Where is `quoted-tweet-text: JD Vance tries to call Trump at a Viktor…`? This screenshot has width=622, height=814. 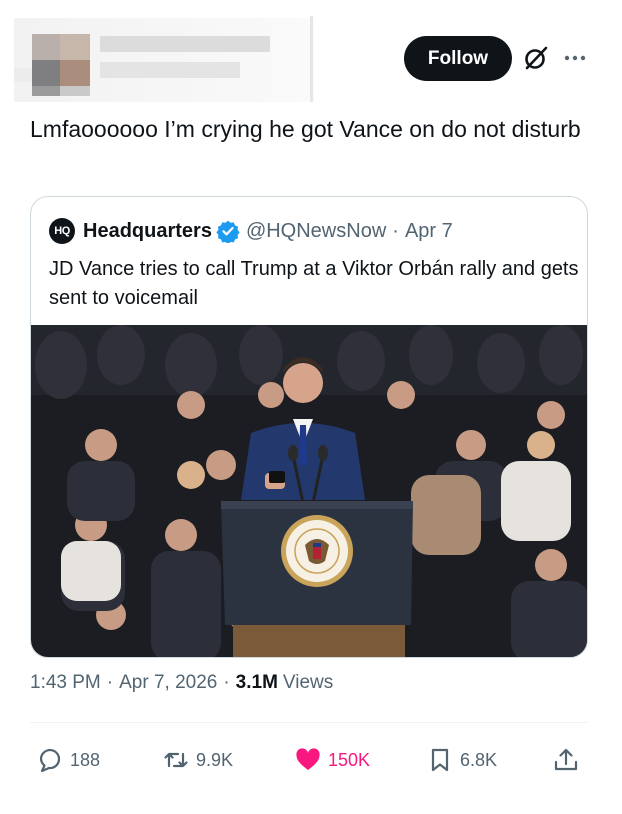 quoted-tweet-text: JD Vance tries to call Trump at a Viktor… is located at coordinates (314, 283).